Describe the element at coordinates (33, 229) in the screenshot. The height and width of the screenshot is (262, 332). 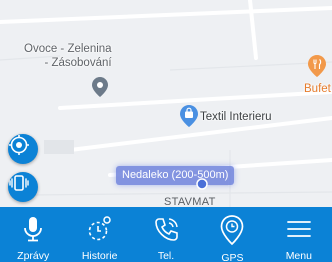
I see `microphone-icon` at that location.